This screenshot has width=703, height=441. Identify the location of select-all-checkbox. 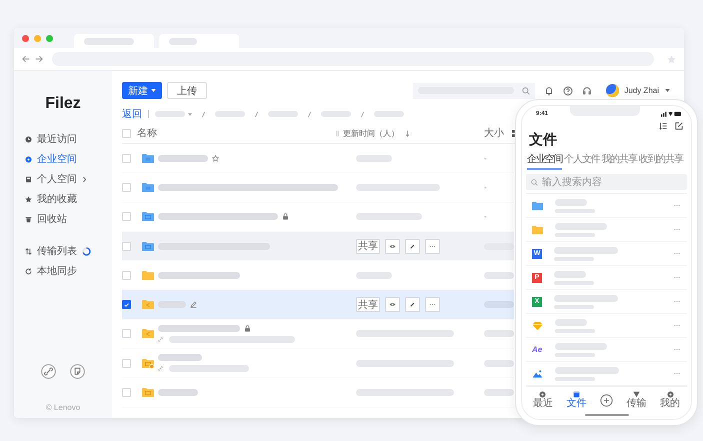
(126, 133).